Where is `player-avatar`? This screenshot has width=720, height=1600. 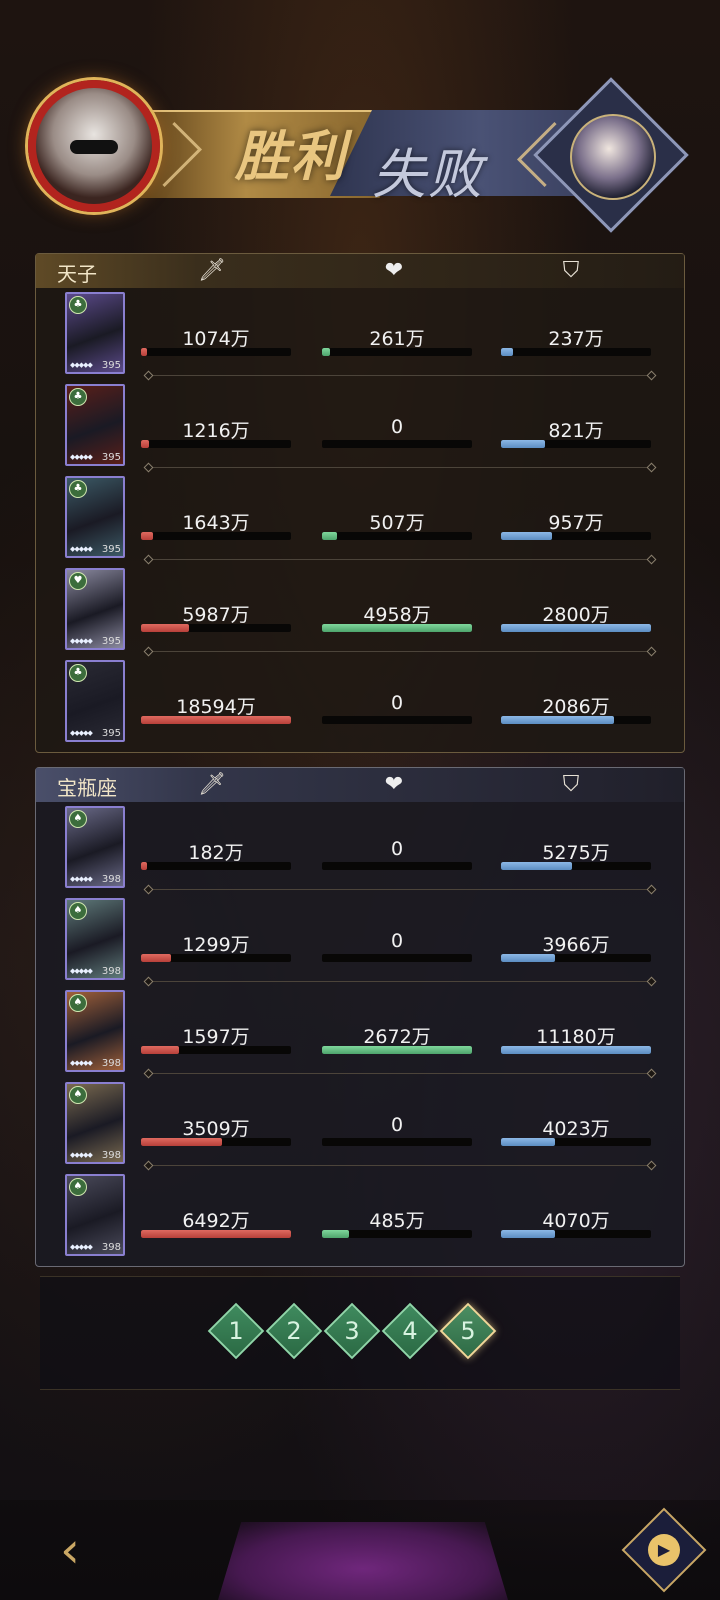 player-avatar is located at coordinates (94, 146).